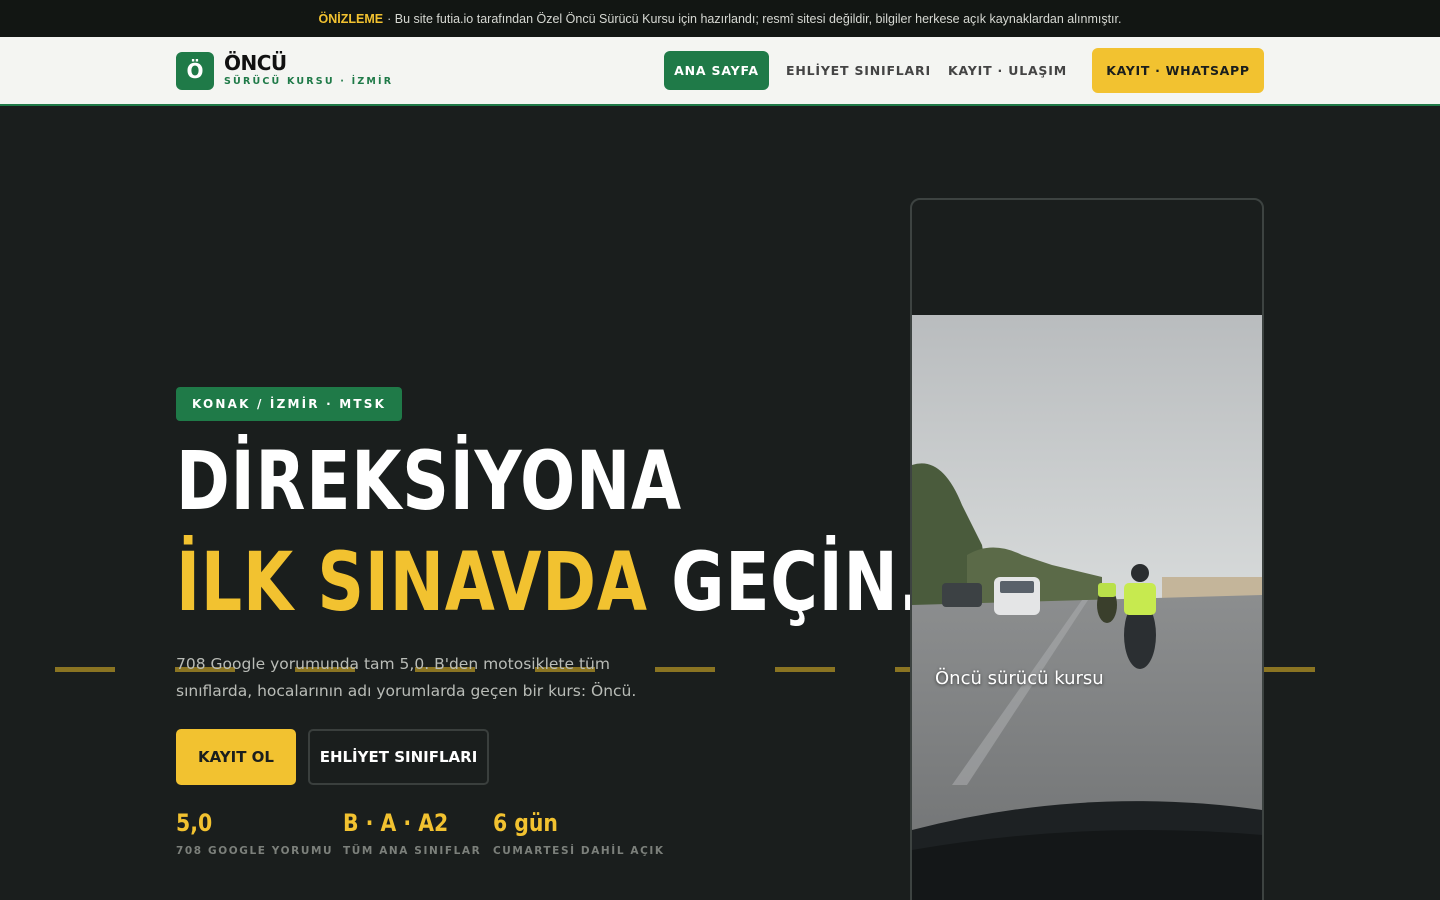  I want to click on headline-rest: GEÇİN., so click(797, 583).